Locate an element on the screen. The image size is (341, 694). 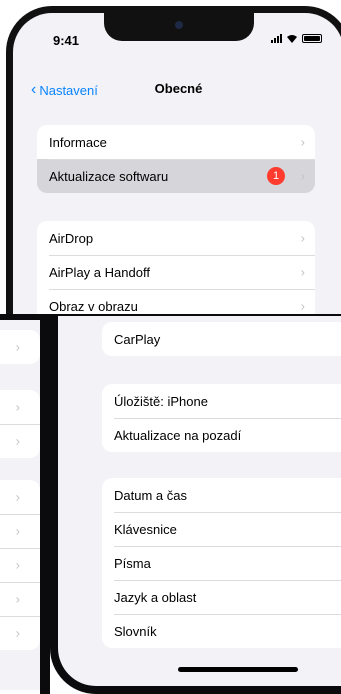
row-label: Obraz v obrazu is located at coordinates (93, 306).